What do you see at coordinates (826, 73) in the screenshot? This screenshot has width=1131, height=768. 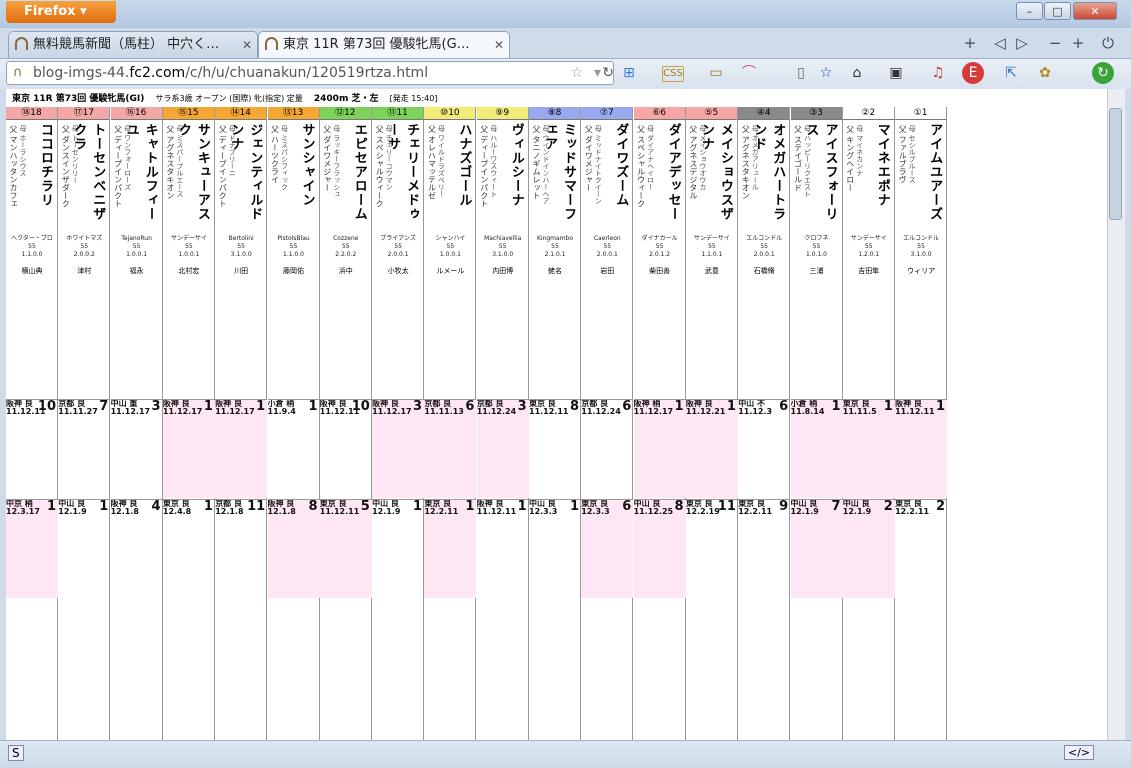 I see `bookmarks-star-icon: ☆` at bounding box center [826, 73].